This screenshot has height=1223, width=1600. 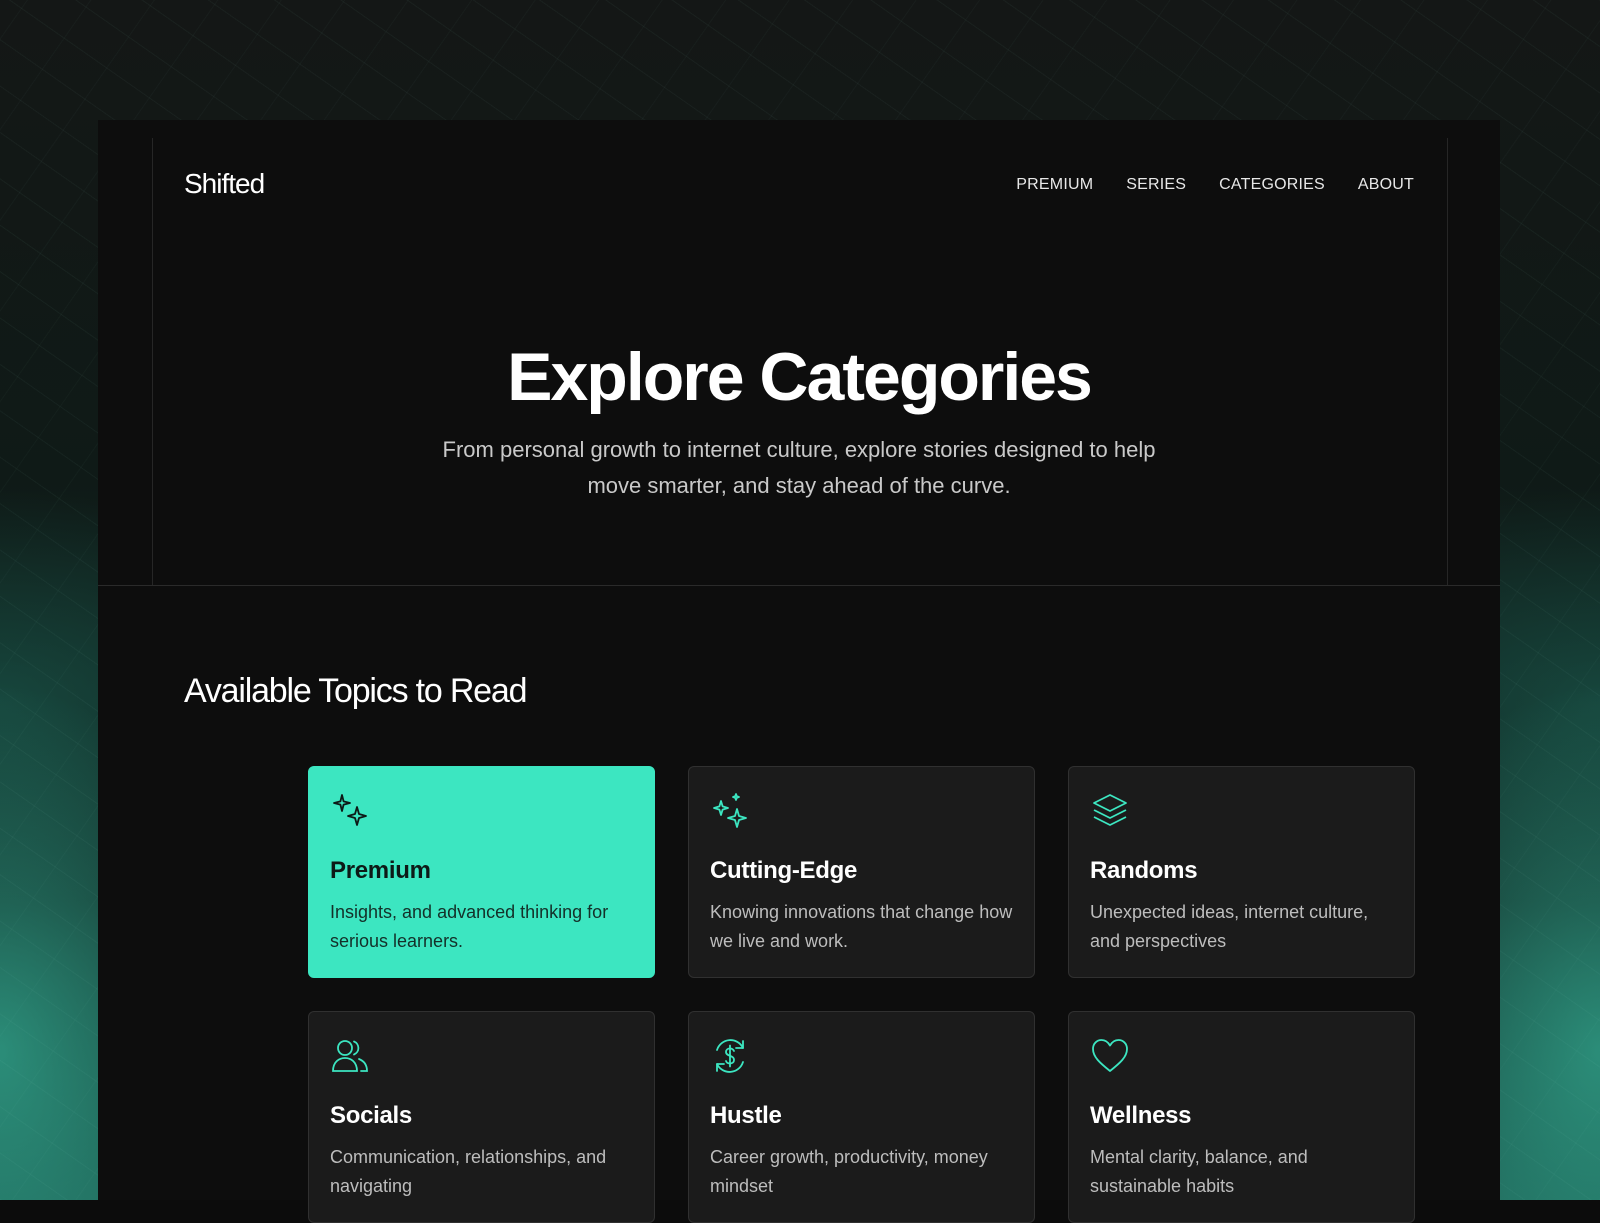 What do you see at coordinates (800, 377) in the screenshot?
I see `page-title: Explore Categories` at bounding box center [800, 377].